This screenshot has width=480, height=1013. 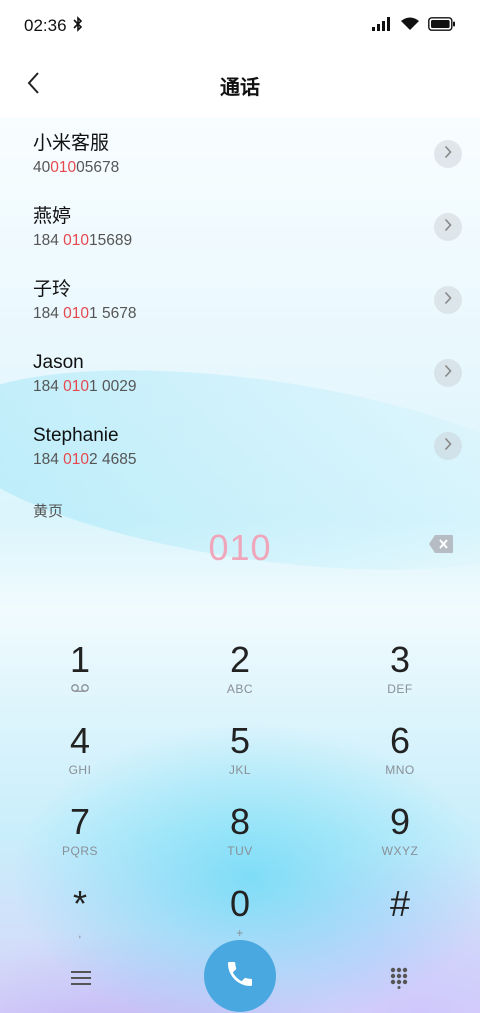 I want to click on key-hash: #, so click(x=400, y=923).